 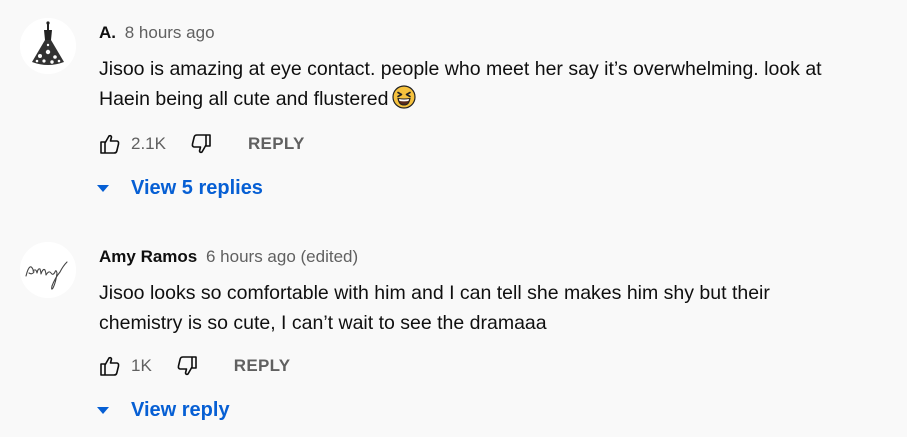 I want to click on grinning-squinting-face-icon, so click(x=404, y=101).